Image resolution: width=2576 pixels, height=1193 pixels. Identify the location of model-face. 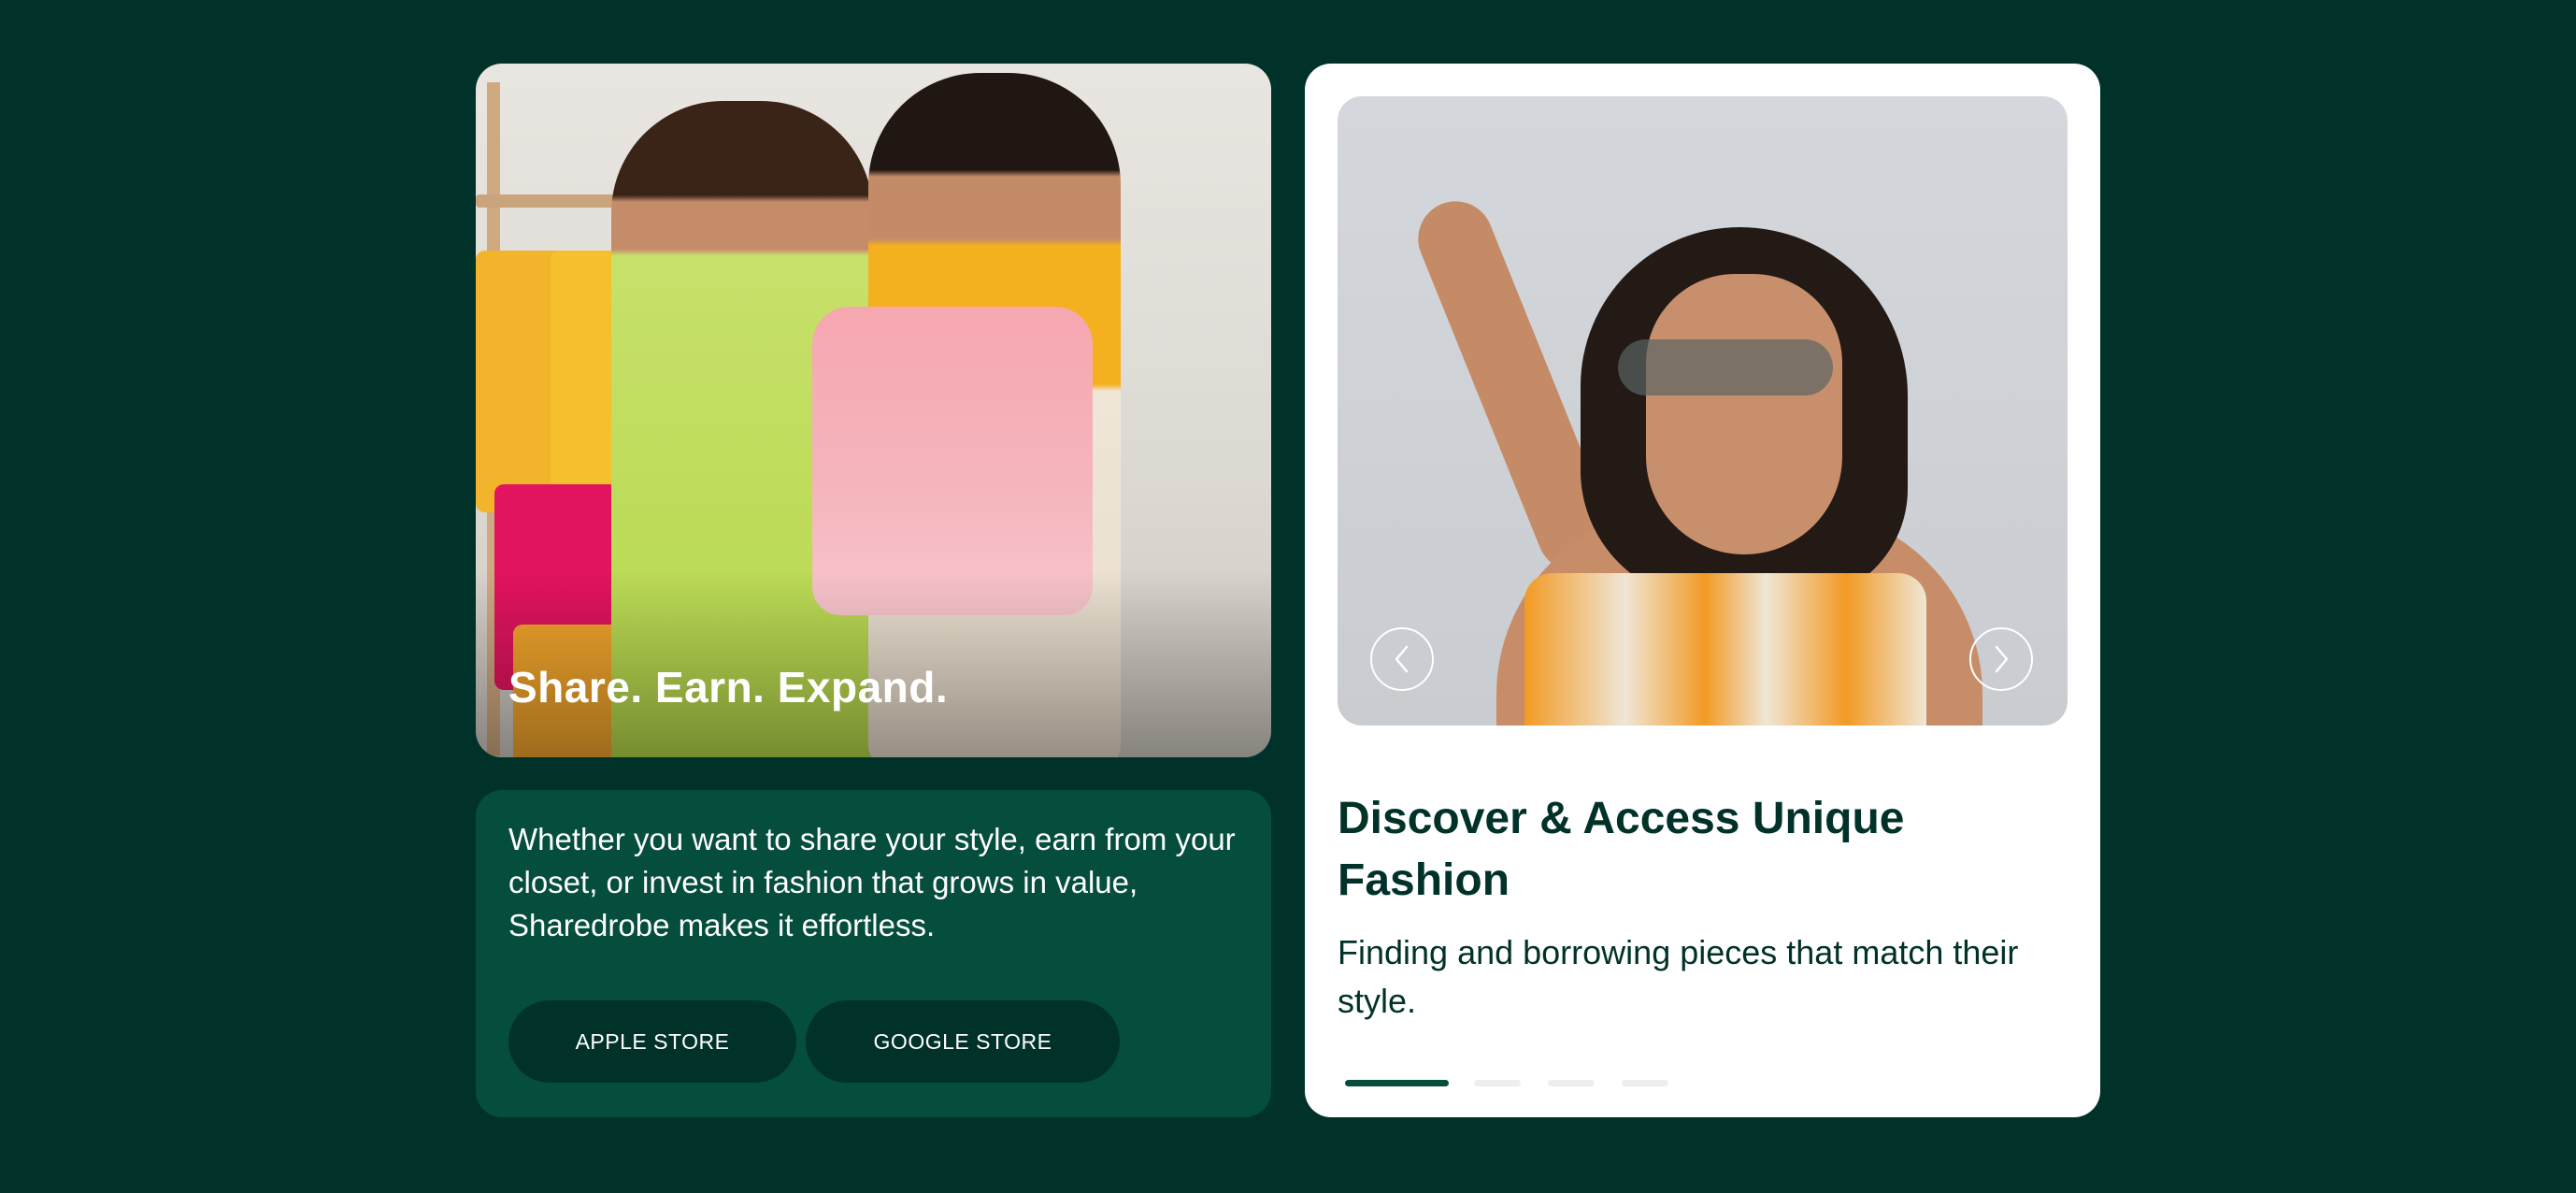
(1744, 414).